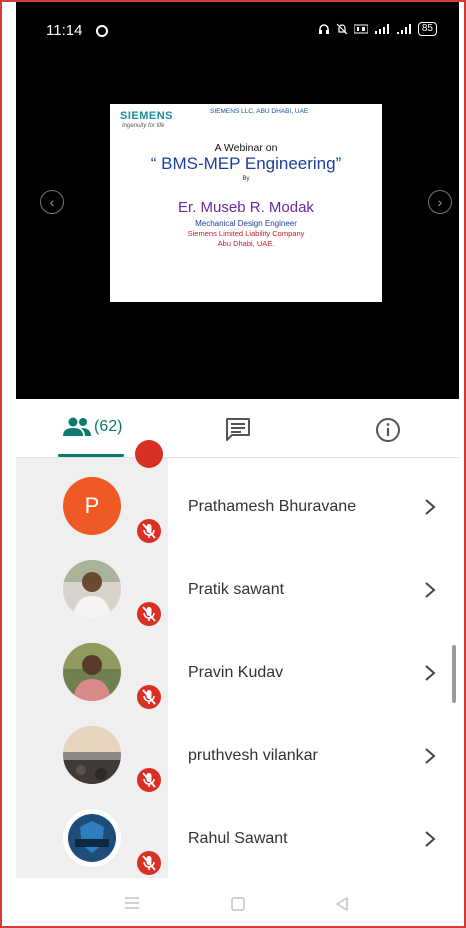 The image size is (466, 928). Describe the element at coordinates (259, 111) in the screenshot. I see `slide-header: SIEMENS LLC, ABU DHABI, UAE` at that location.